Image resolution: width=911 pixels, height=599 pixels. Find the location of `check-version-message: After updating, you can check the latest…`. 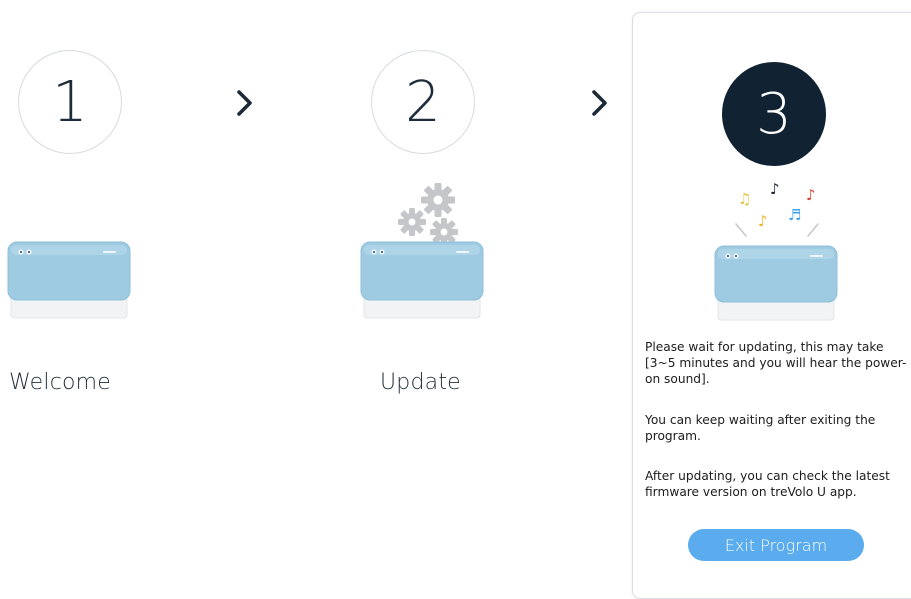

check-version-message: After updating, you can check the latest… is located at coordinates (767, 484).